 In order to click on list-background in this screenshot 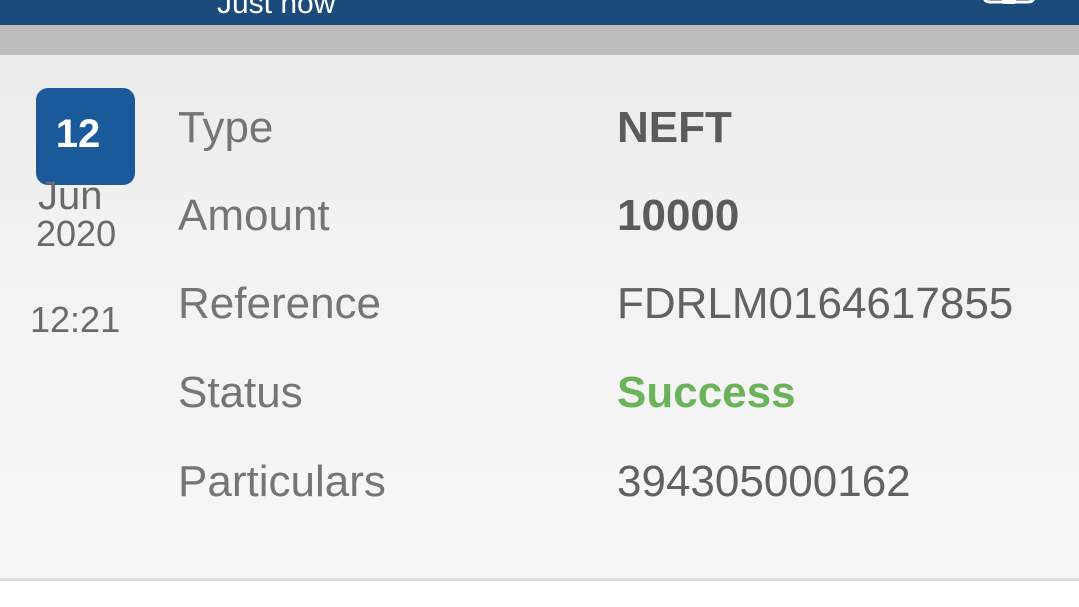, I will do `click(539, 594)`.